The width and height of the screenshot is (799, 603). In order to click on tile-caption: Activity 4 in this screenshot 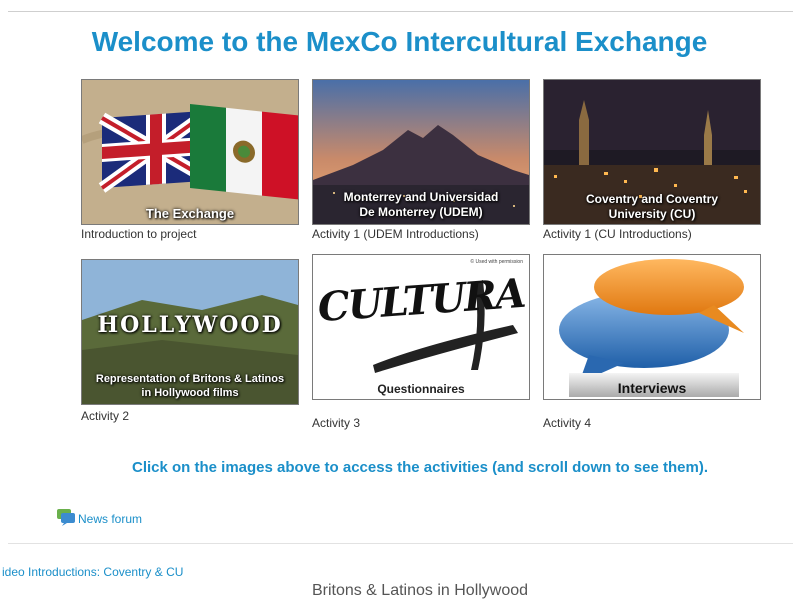, I will do `click(567, 423)`.